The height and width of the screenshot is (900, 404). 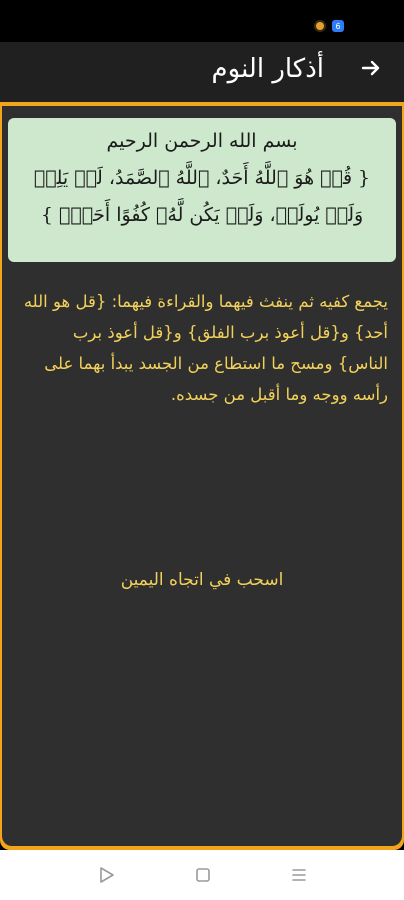 I want to click on notification-badge-icon: 6, so click(x=338, y=26).